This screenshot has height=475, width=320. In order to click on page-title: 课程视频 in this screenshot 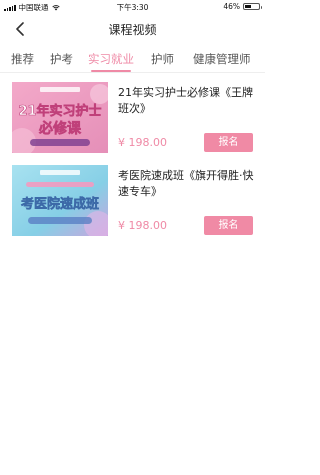, I will do `click(132, 30)`.